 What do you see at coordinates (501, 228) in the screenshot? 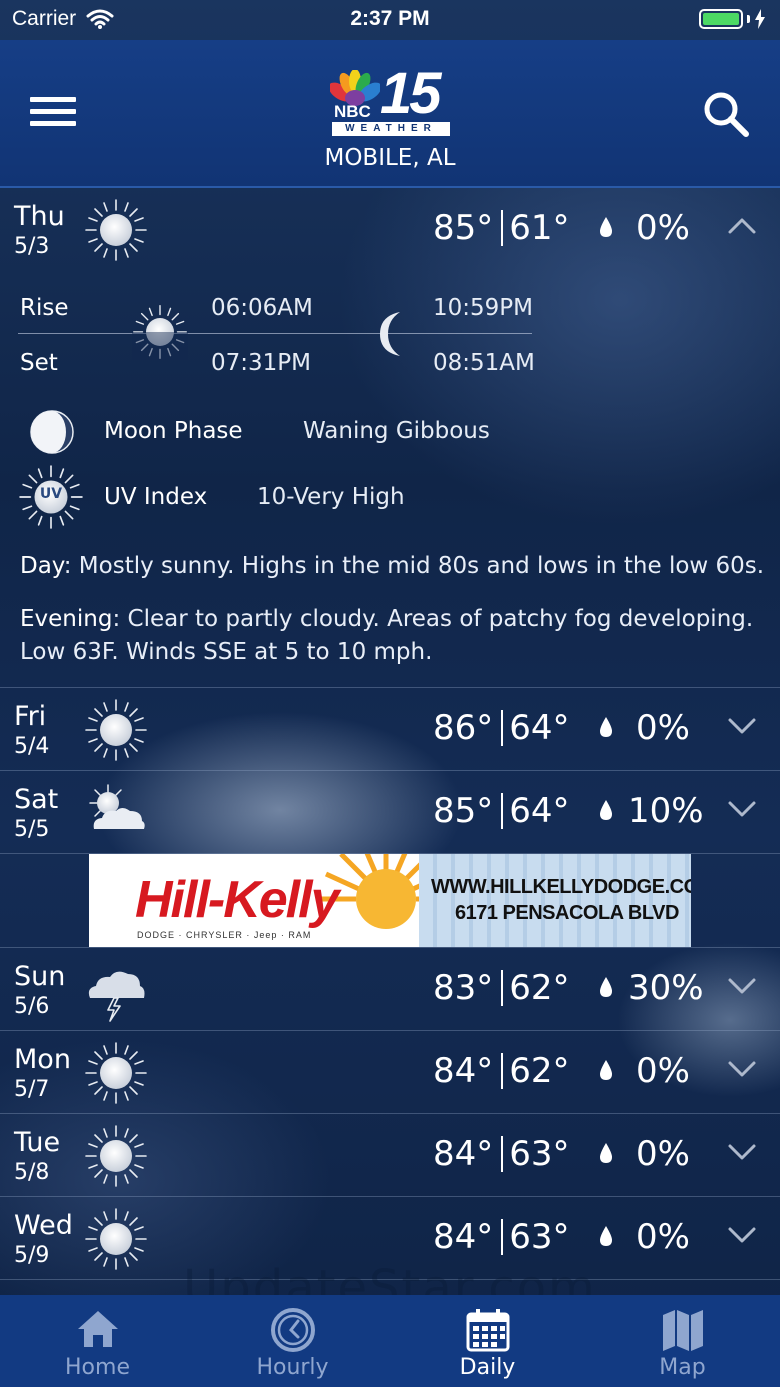
I see `temperature-range: 85° 61°` at bounding box center [501, 228].